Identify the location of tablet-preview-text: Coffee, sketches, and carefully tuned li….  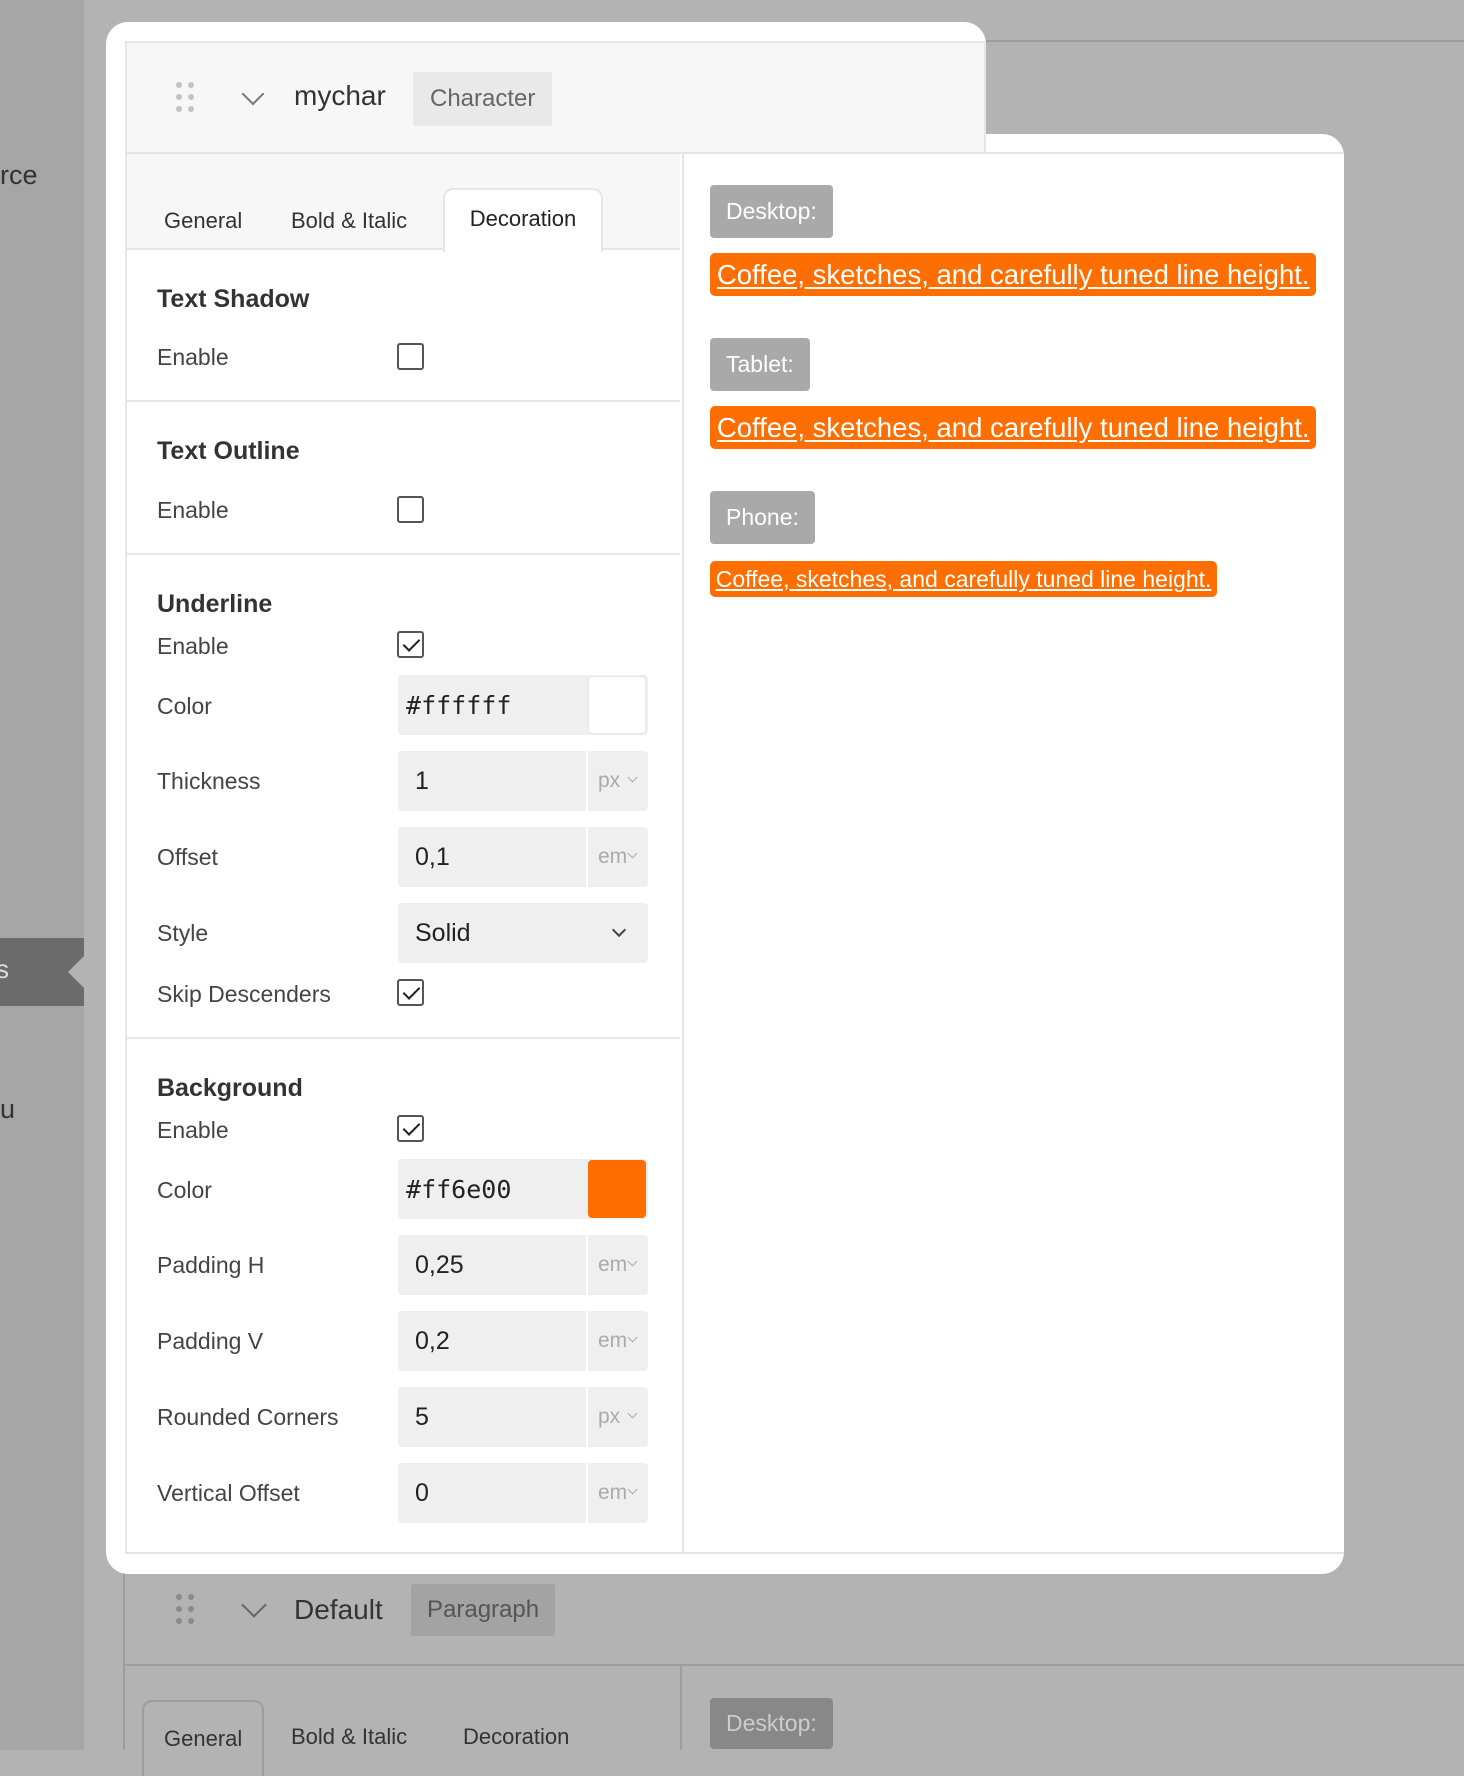
(1013, 427).